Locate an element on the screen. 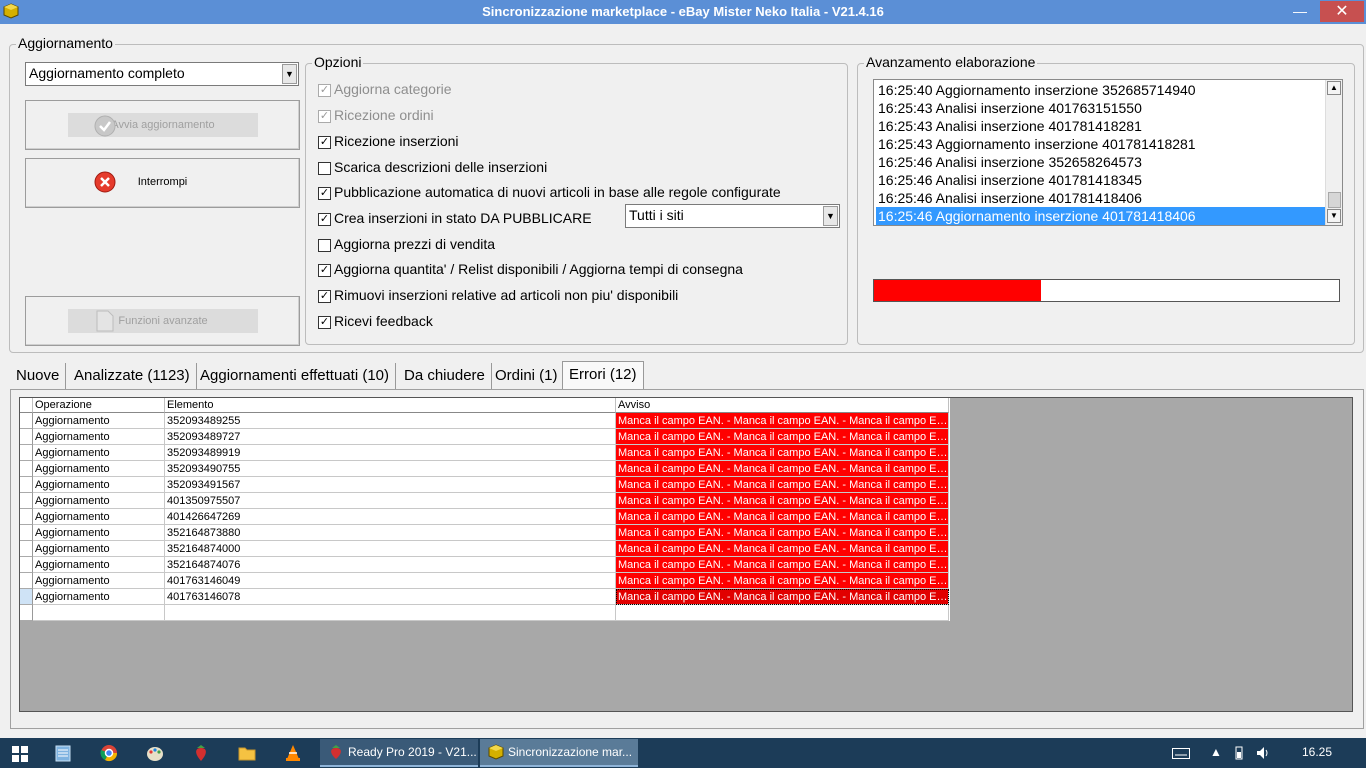 The image size is (1366, 768). strawberry-icon is located at coordinates (201, 753).